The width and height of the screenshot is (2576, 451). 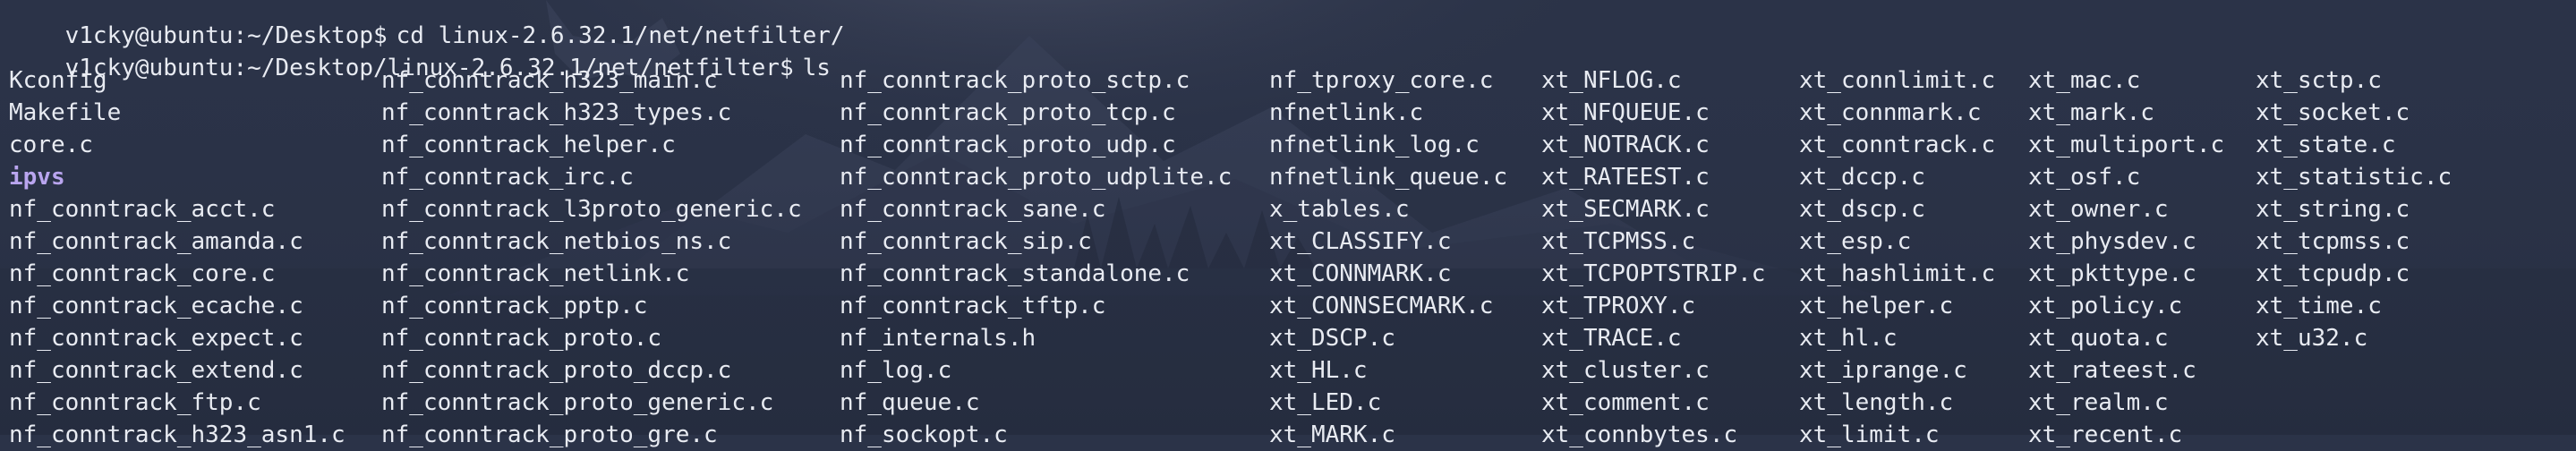 What do you see at coordinates (1876, 402) in the screenshot?
I see `file-entry: xt_length.c` at bounding box center [1876, 402].